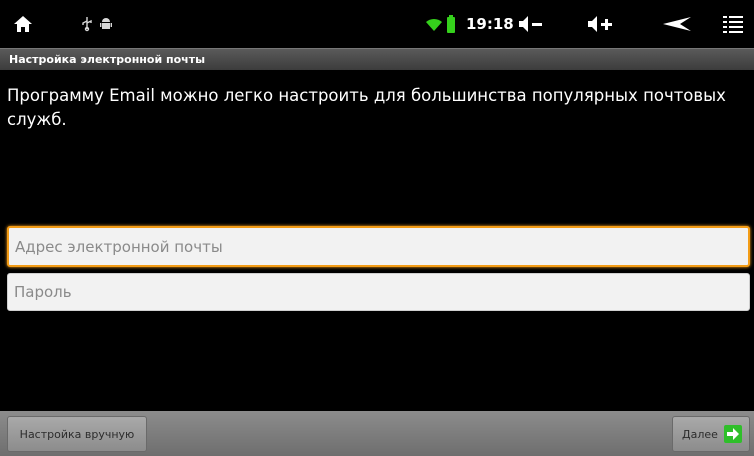  What do you see at coordinates (381, 292) in the screenshot?
I see `password-field` at bounding box center [381, 292].